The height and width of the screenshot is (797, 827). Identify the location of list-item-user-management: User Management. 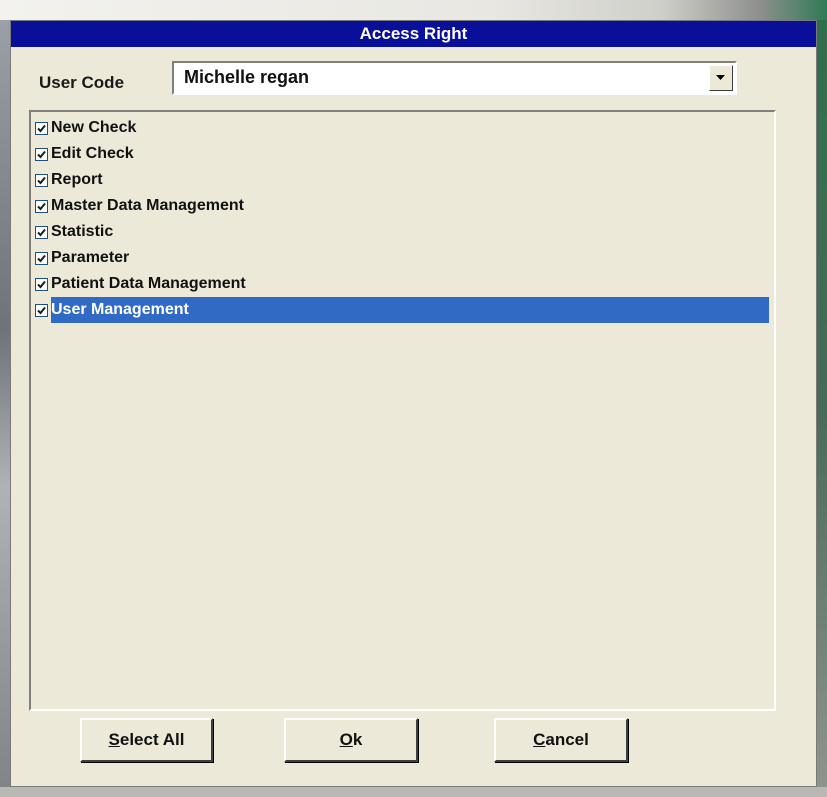
(402, 310).